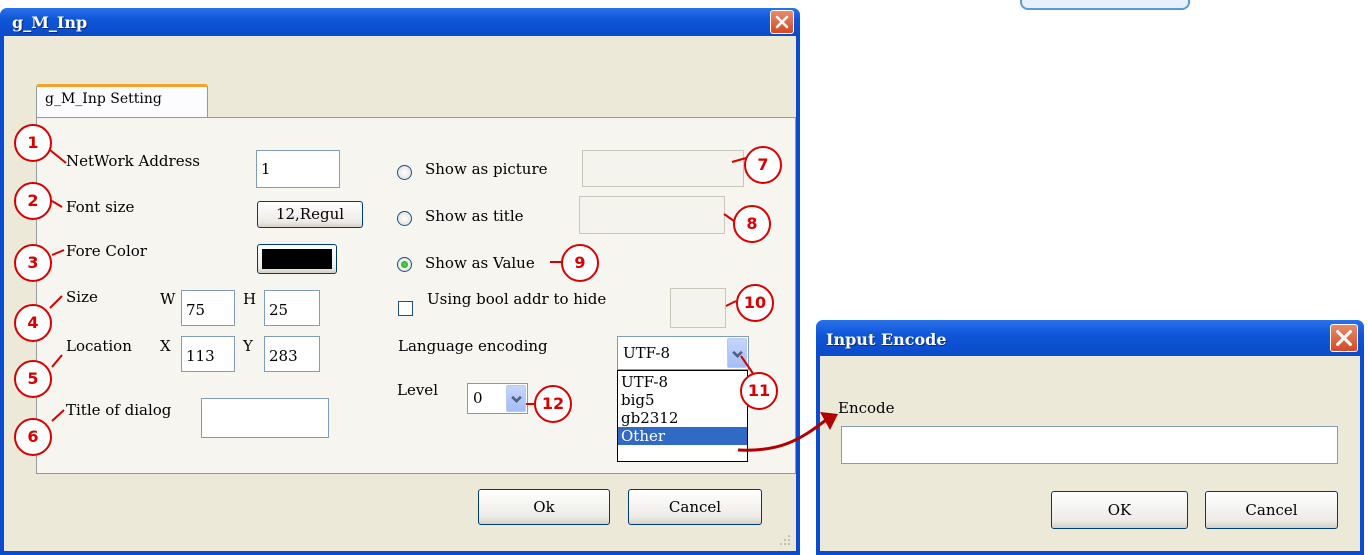 This screenshot has width=1368, height=555. What do you see at coordinates (755, 303) in the screenshot?
I see `callout-10: 10` at bounding box center [755, 303].